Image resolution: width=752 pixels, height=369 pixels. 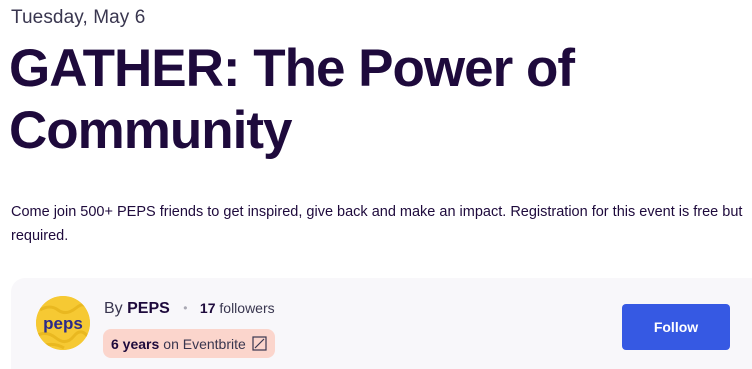 I want to click on tenure-years: 6 years, so click(x=135, y=343).